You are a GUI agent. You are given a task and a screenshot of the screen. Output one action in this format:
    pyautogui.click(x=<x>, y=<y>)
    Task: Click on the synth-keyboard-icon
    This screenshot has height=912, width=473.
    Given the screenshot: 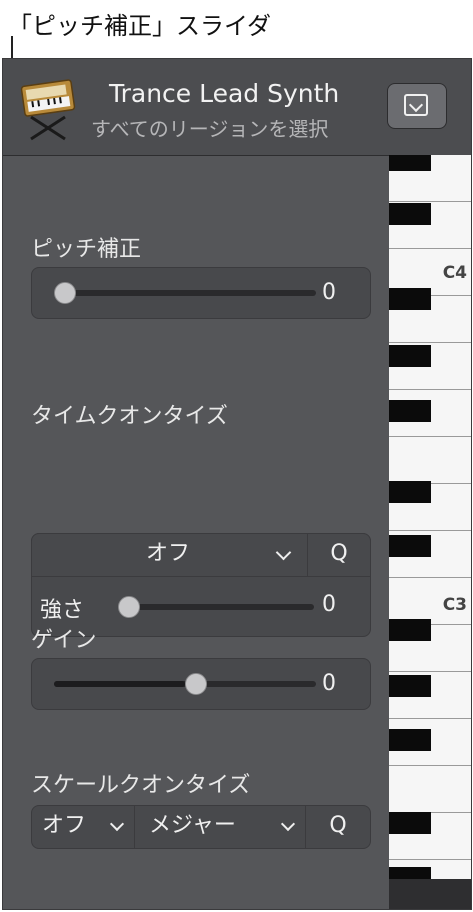 What is the action you would take?
    pyautogui.click(x=49, y=109)
    